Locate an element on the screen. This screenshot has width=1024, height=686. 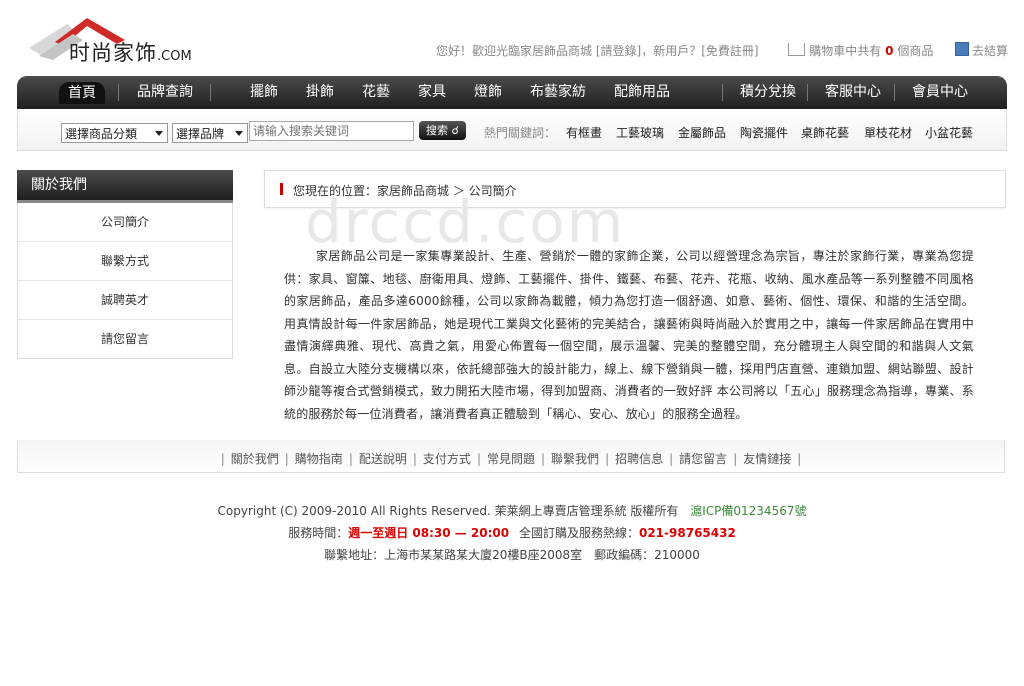
sidebar-item-careers: 誠聘英才 is located at coordinates (125, 299).